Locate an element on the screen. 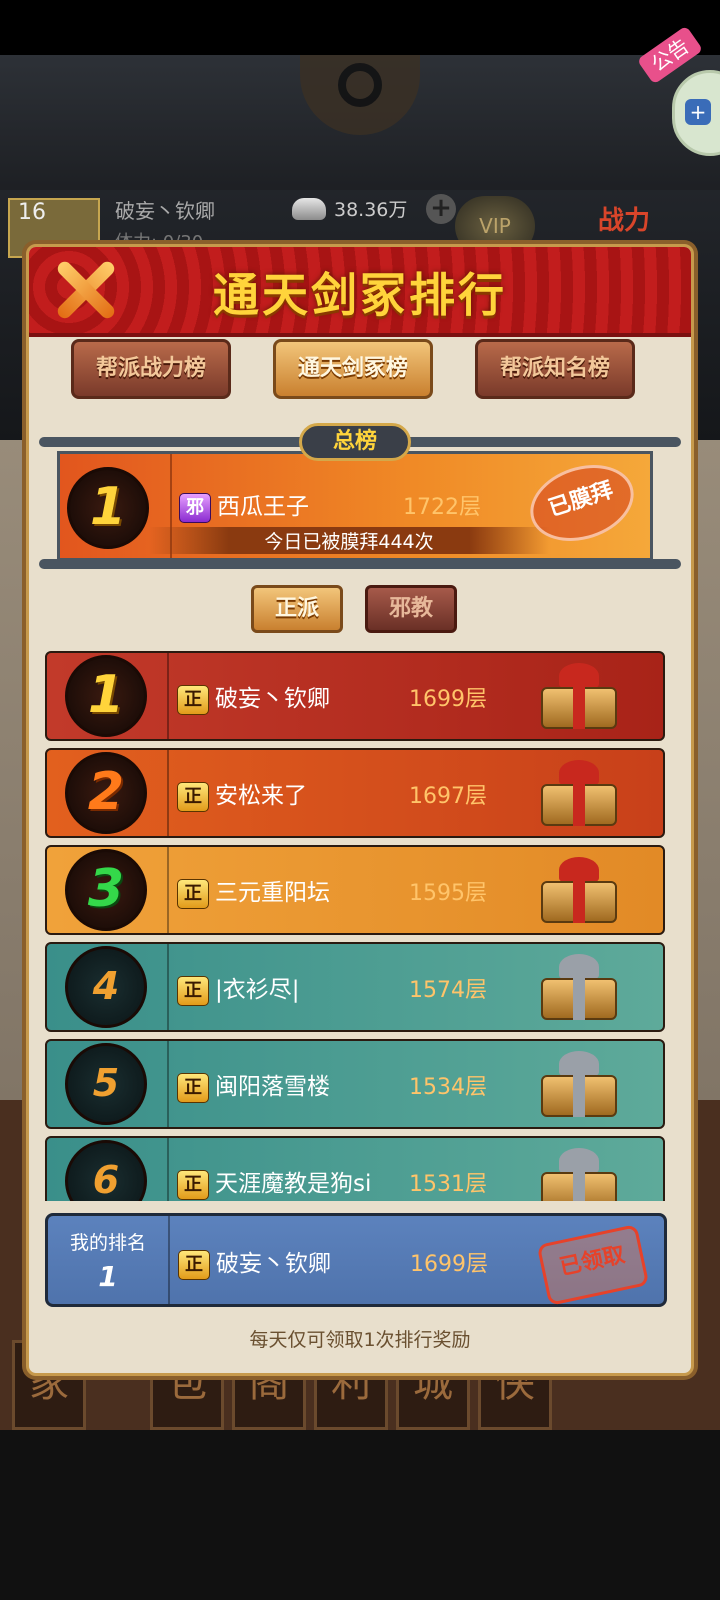 The image size is (720, 1600). row-value: 1534层 is located at coordinates (448, 1087).